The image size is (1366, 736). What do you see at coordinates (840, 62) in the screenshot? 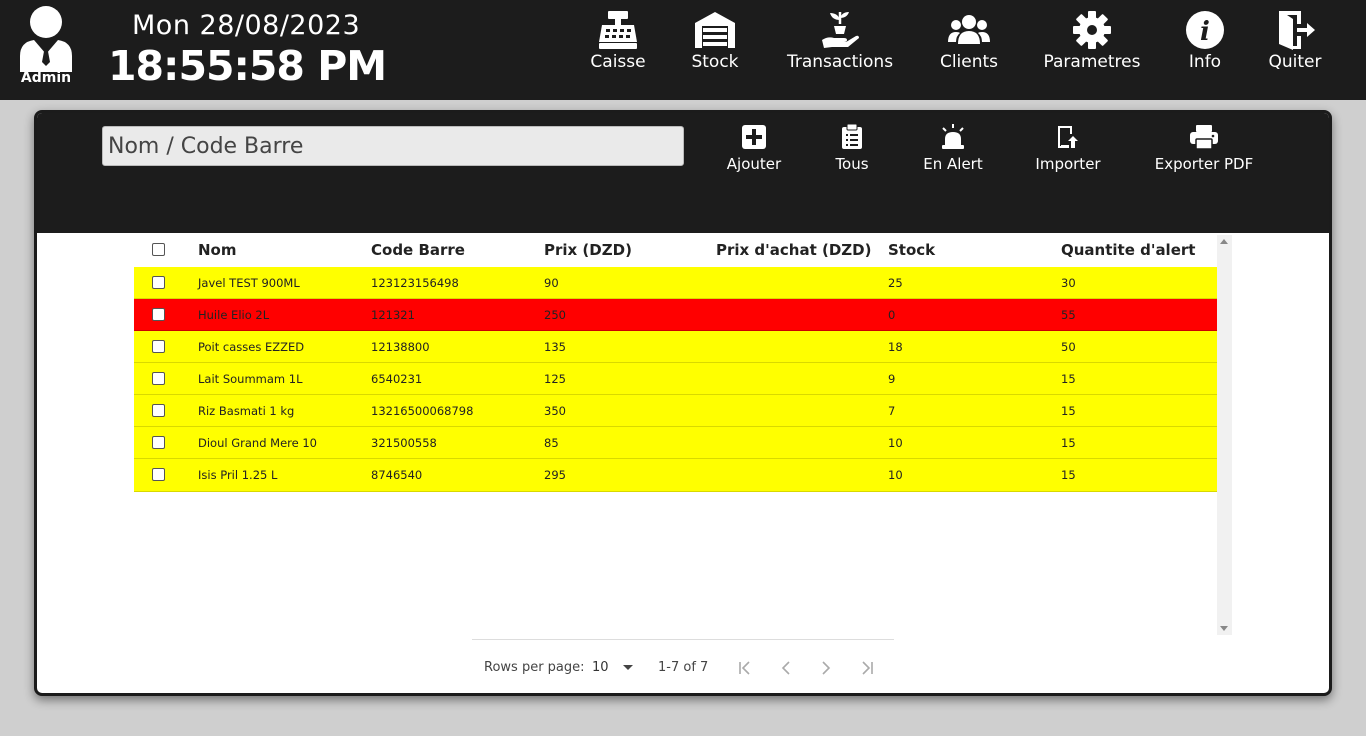
I see `nav-transactions-label: Transactions` at bounding box center [840, 62].